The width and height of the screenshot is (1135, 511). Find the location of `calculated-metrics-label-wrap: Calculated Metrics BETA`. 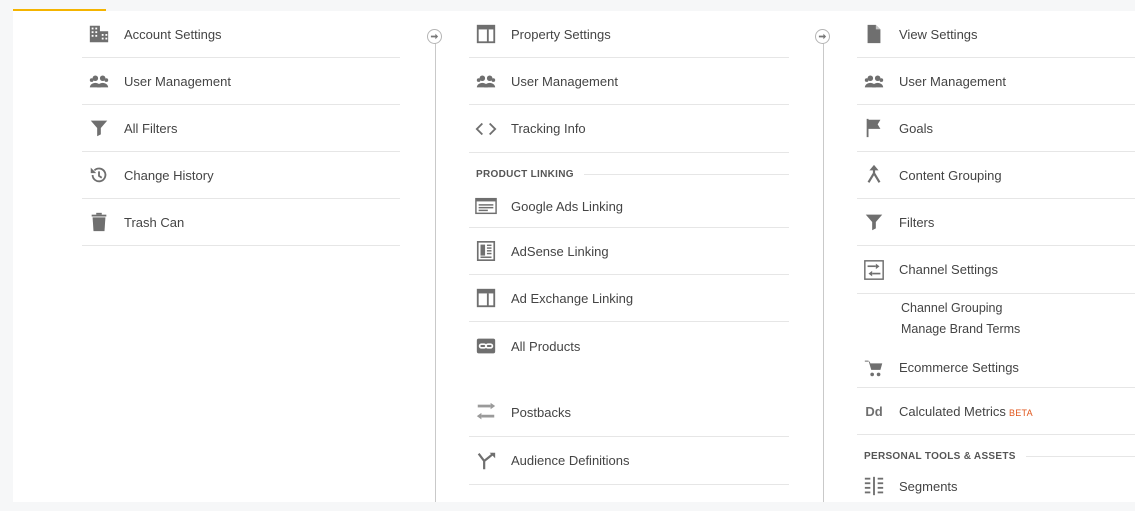

calculated-metrics-label-wrap: Calculated Metrics BETA is located at coordinates (966, 411).